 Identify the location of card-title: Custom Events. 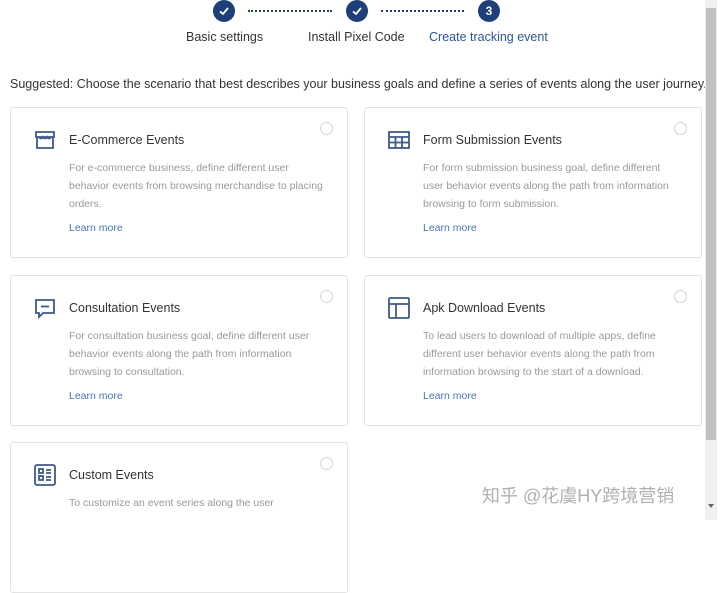
(111, 475).